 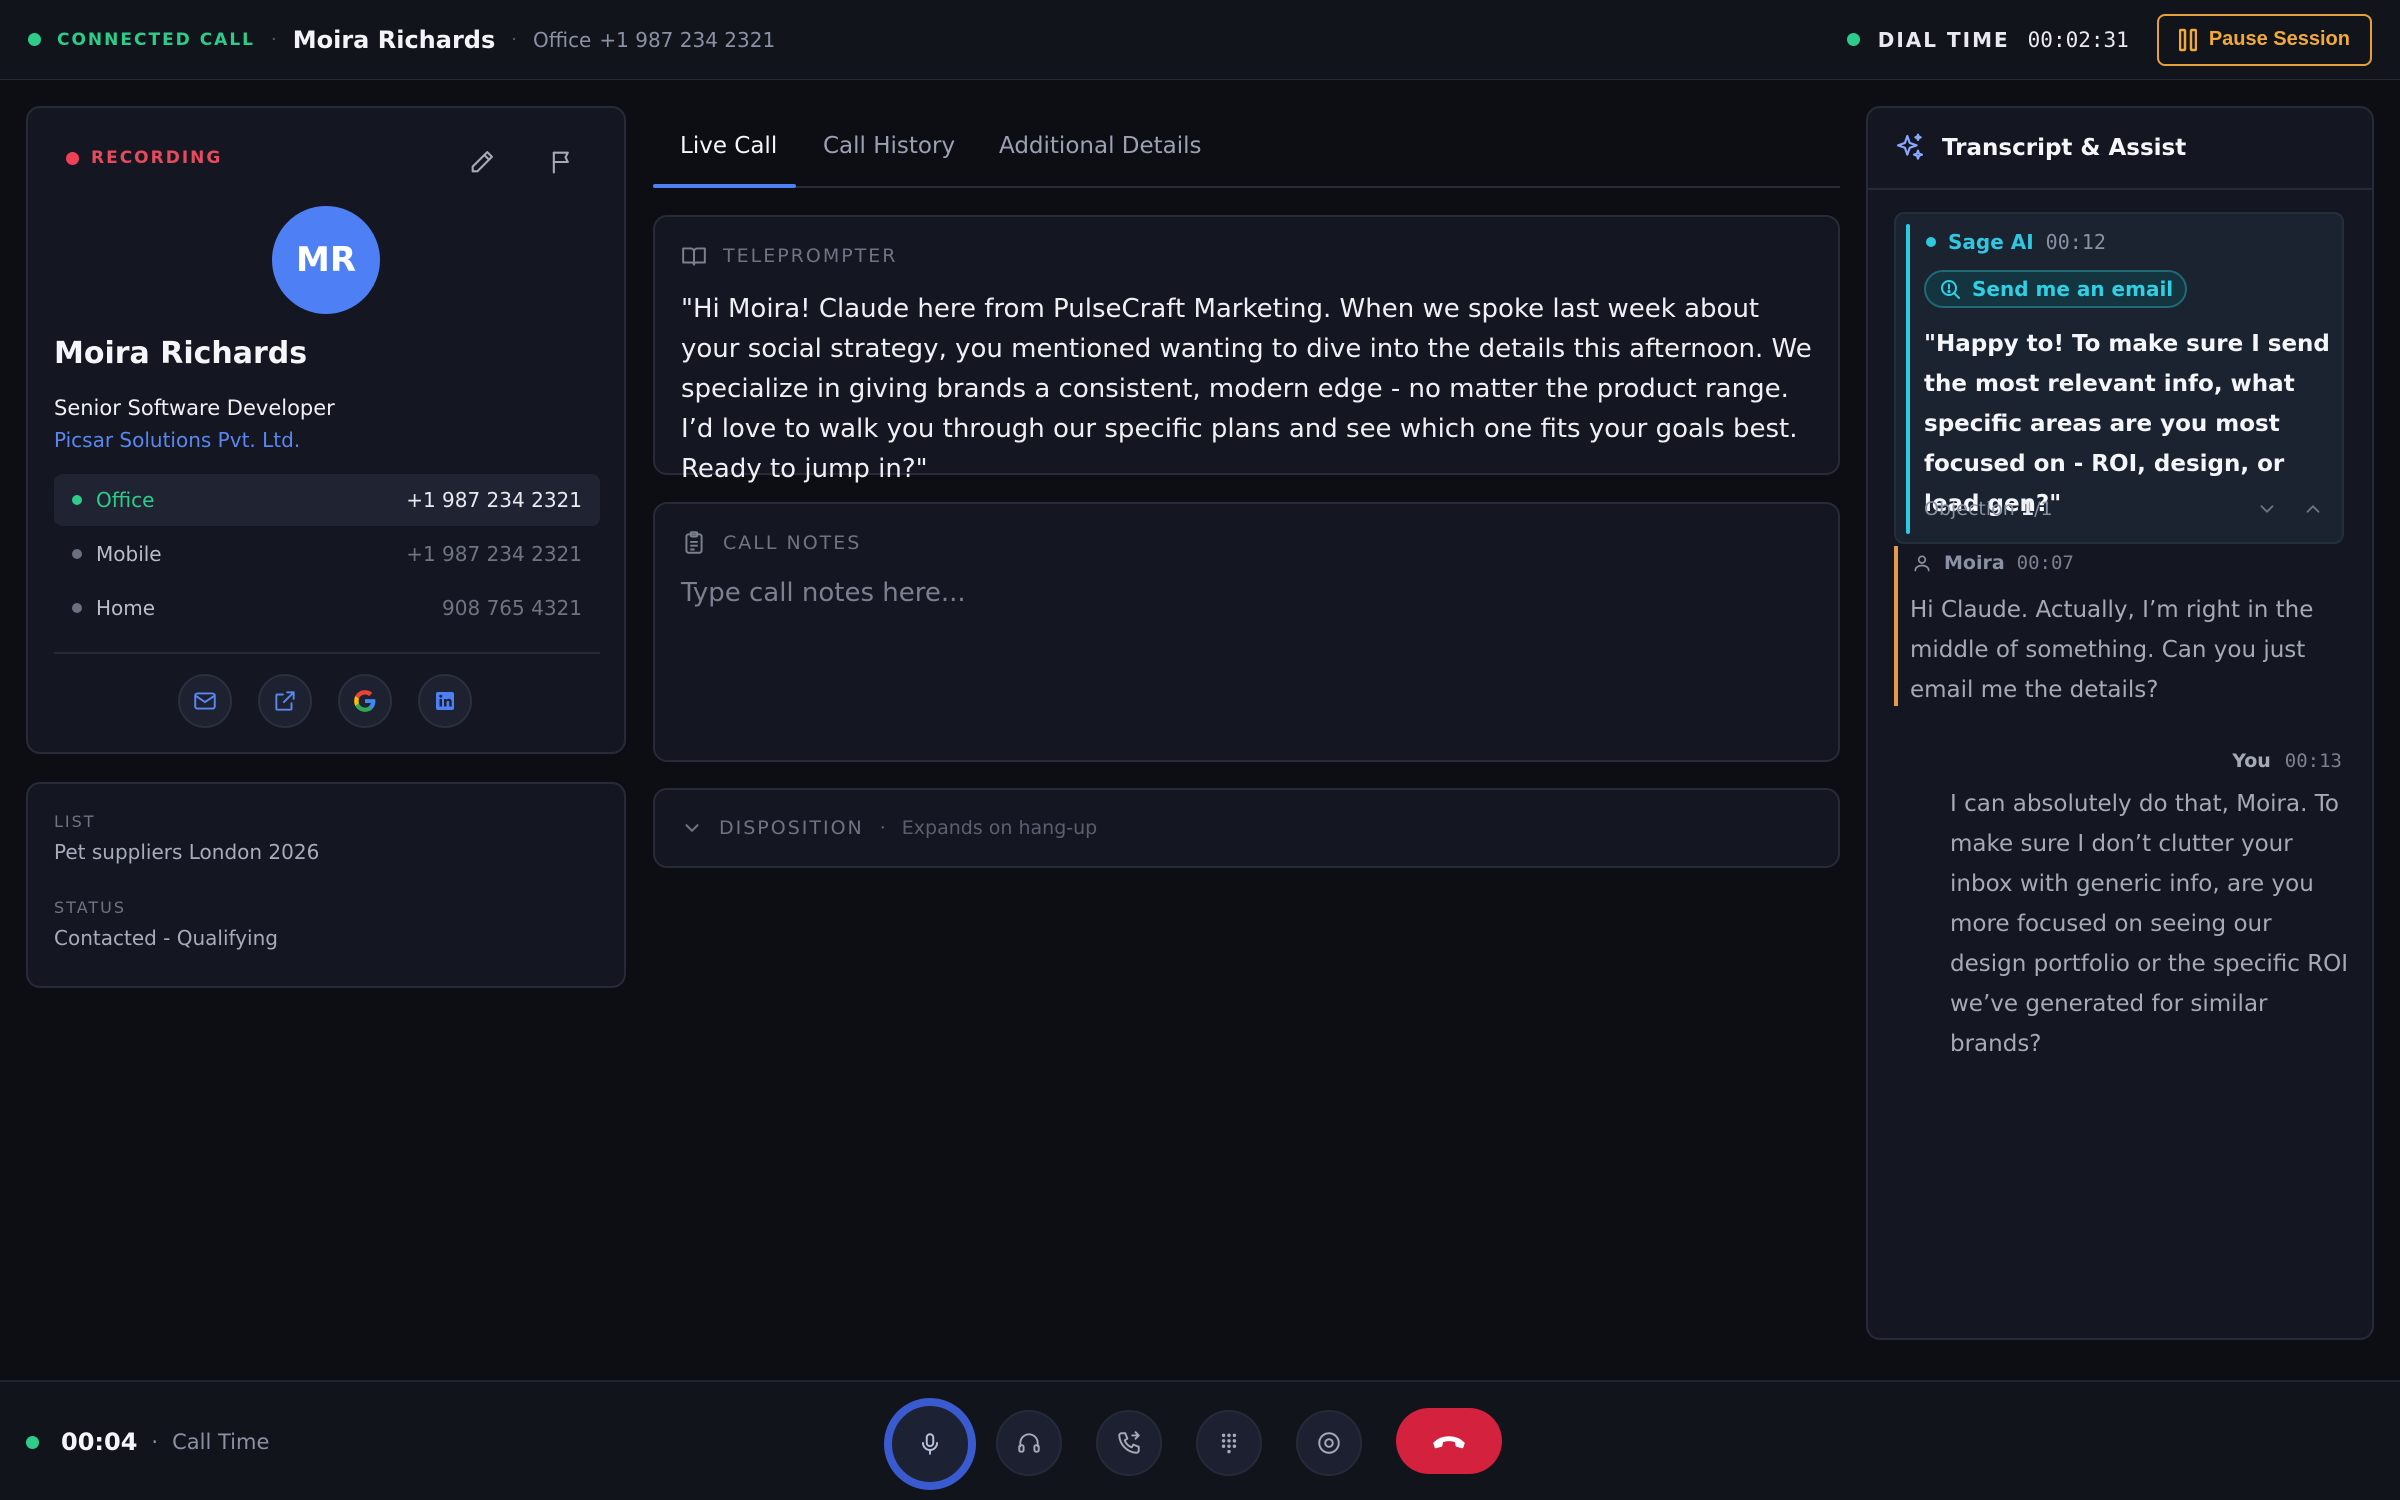 I want to click on disposition-panel: DISPOSITION · Expands on hang-up, so click(x=1246, y=828).